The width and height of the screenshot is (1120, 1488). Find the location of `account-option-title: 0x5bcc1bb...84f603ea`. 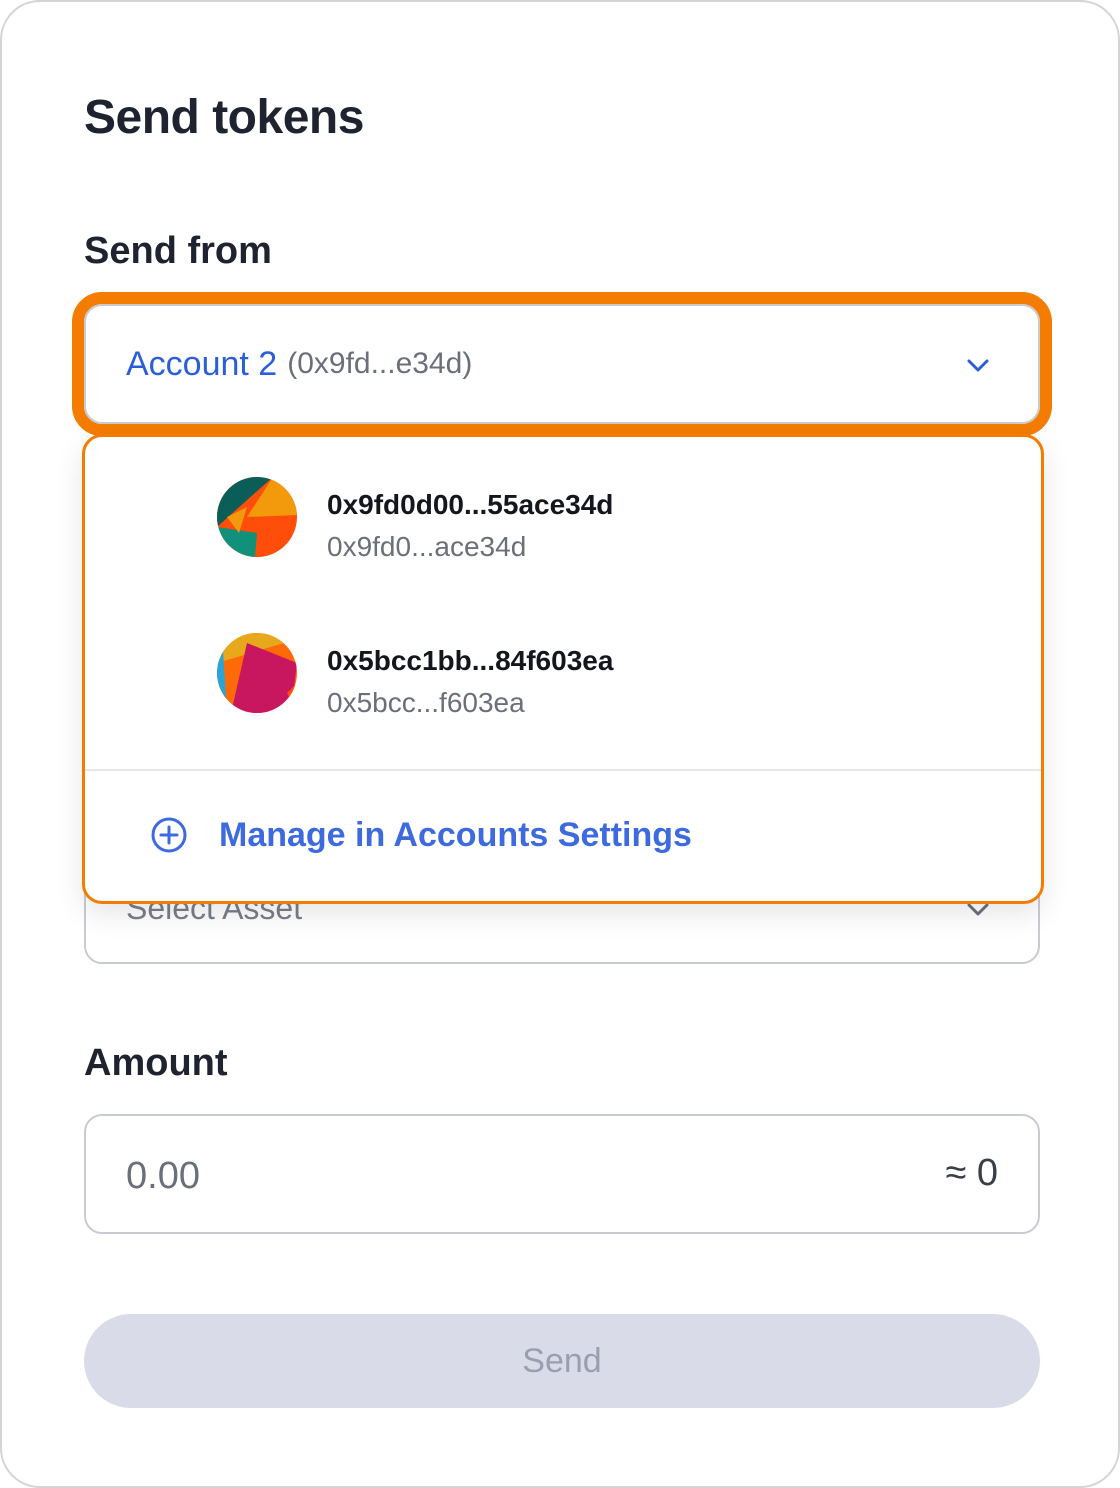

account-option-title: 0x5bcc1bb...84f603ea is located at coordinates (470, 660).